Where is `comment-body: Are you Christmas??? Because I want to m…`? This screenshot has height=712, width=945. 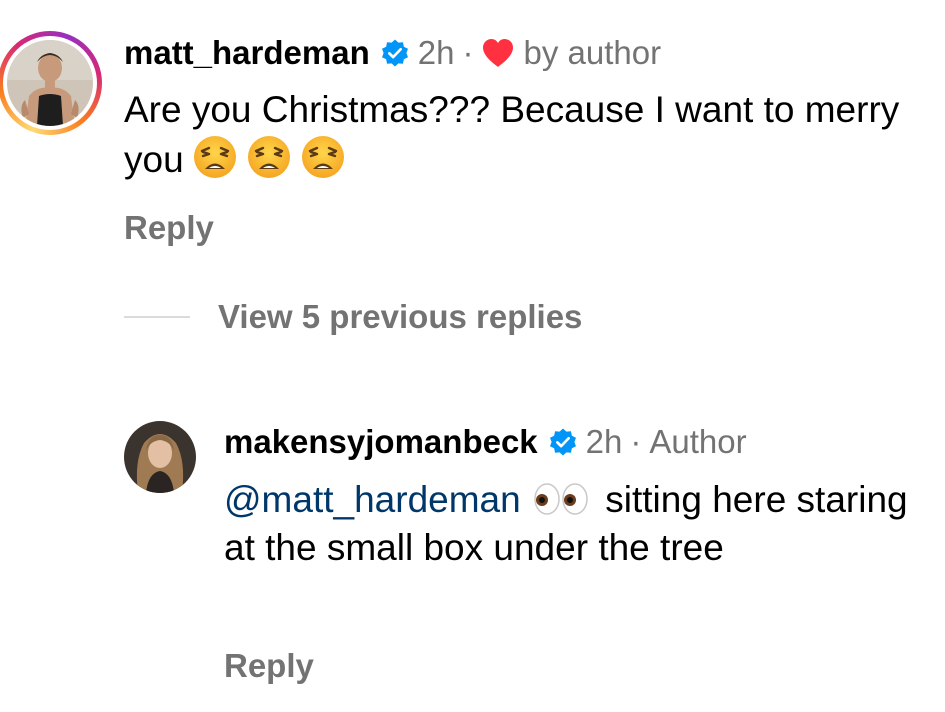
comment-body: Are you Christmas??? Because I want to m… is located at coordinates (531, 135).